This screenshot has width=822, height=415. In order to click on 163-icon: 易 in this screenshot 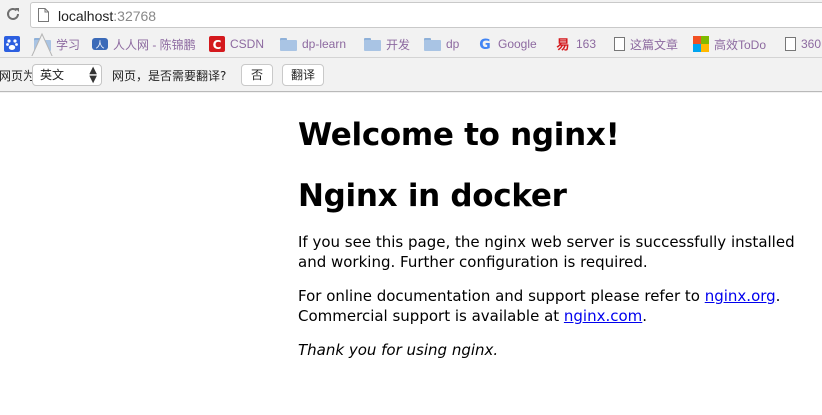, I will do `click(563, 44)`.